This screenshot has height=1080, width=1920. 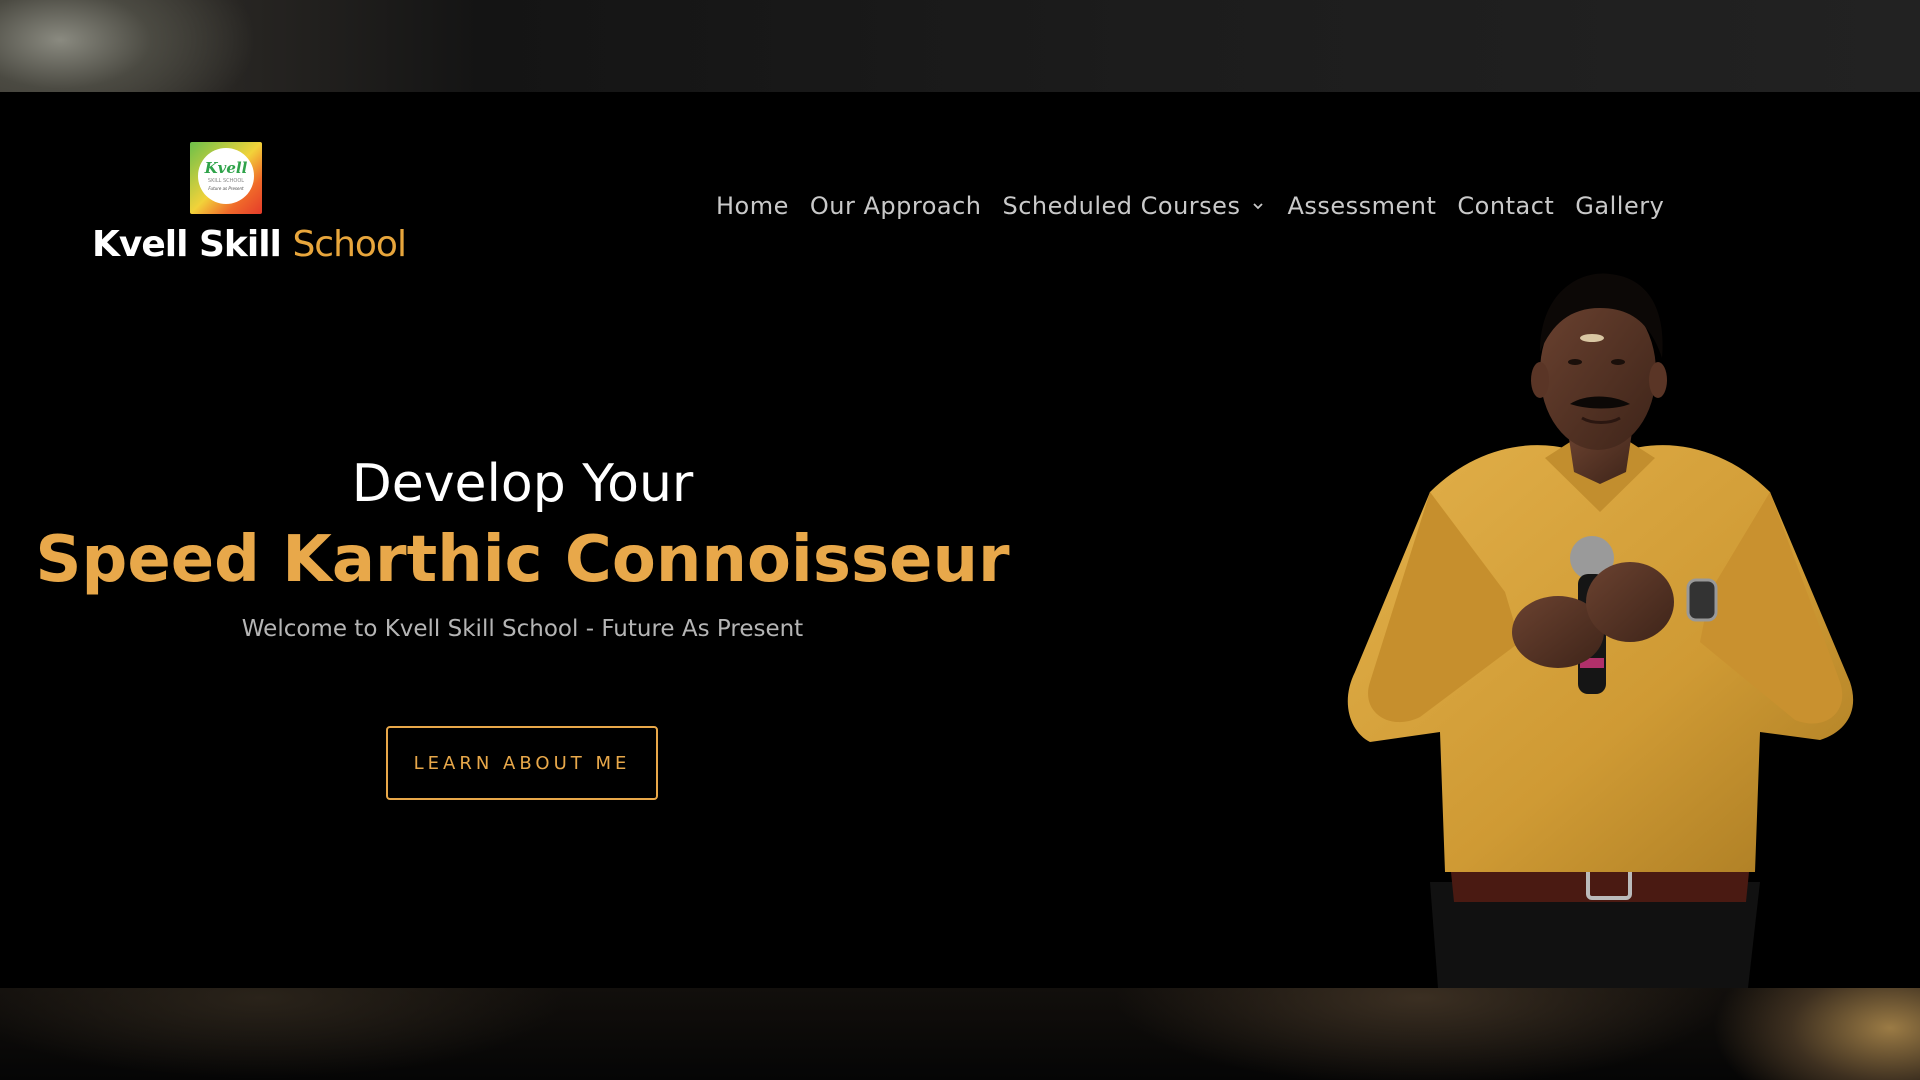 What do you see at coordinates (960, 1034) in the screenshot?
I see `blurred-backdrop-bottom` at bounding box center [960, 1034].